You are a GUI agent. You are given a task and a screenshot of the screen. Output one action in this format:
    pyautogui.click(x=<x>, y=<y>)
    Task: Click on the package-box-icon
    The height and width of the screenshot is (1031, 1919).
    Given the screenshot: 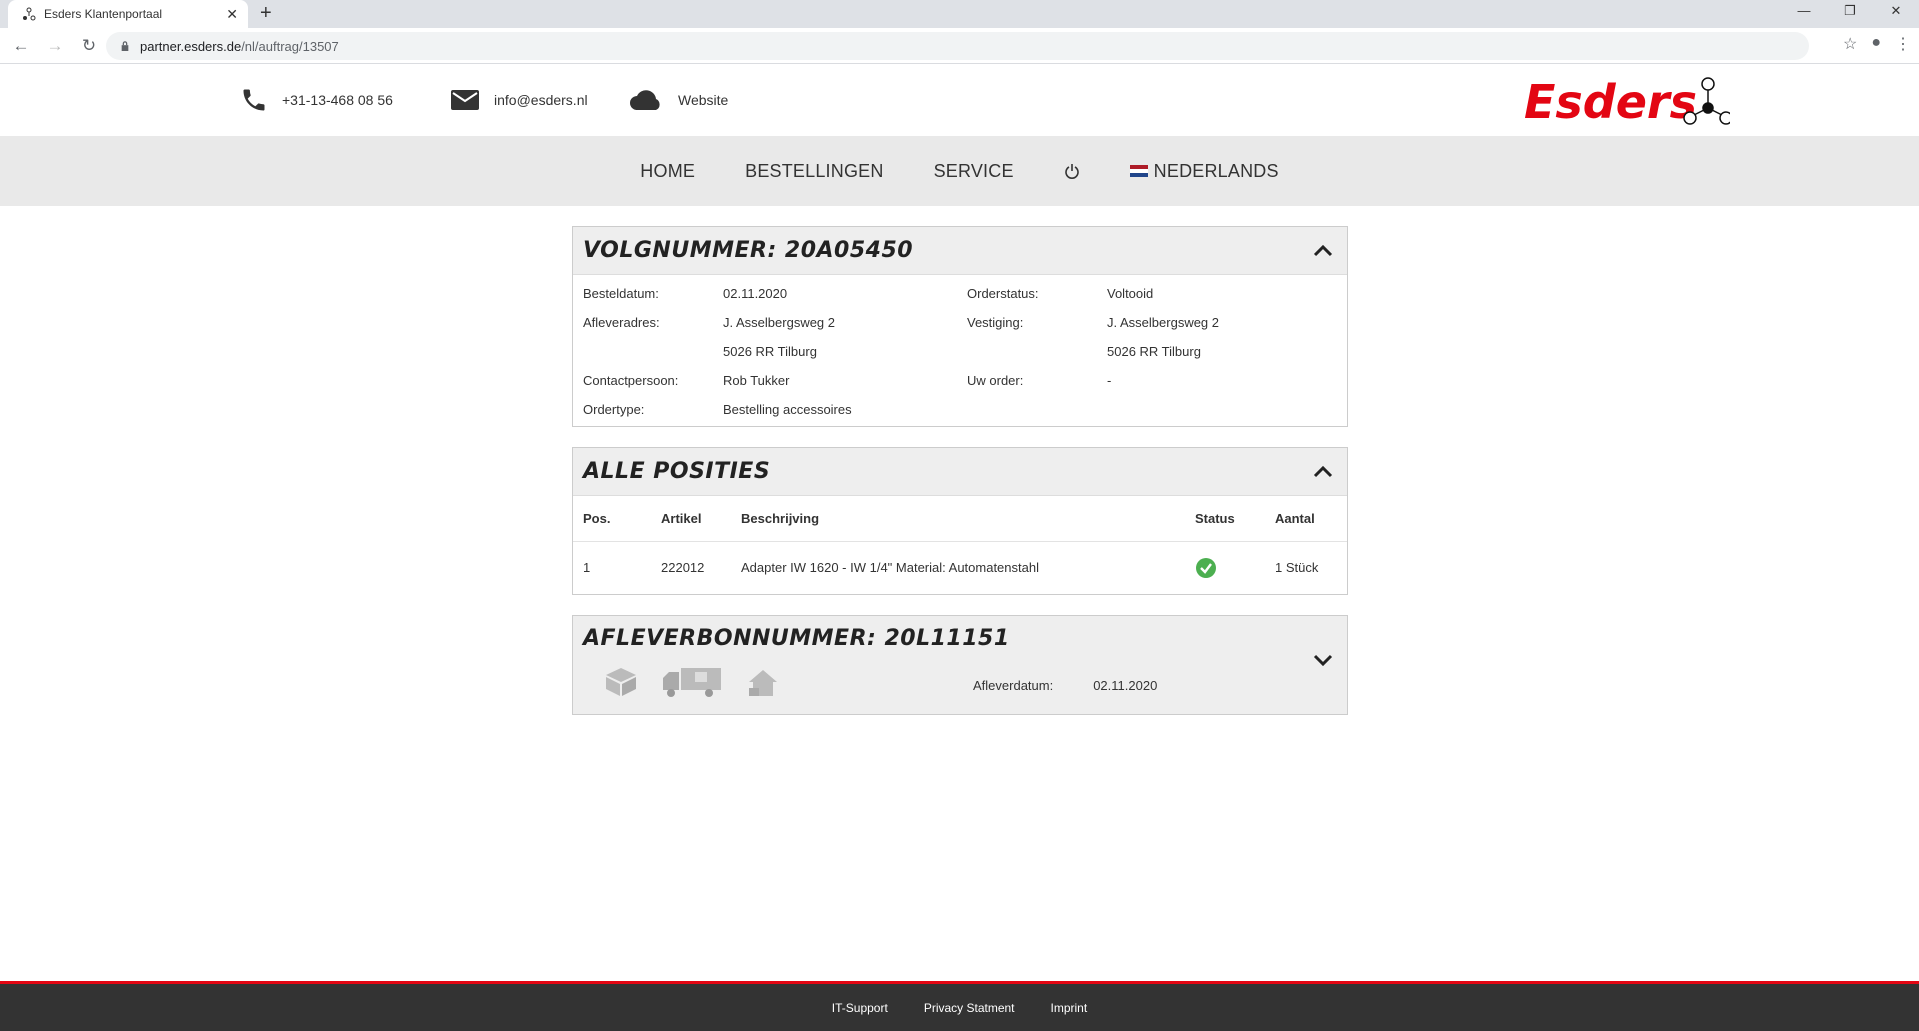 What is the action you would take?
    pyautogui.click(x=621, y=682)
    